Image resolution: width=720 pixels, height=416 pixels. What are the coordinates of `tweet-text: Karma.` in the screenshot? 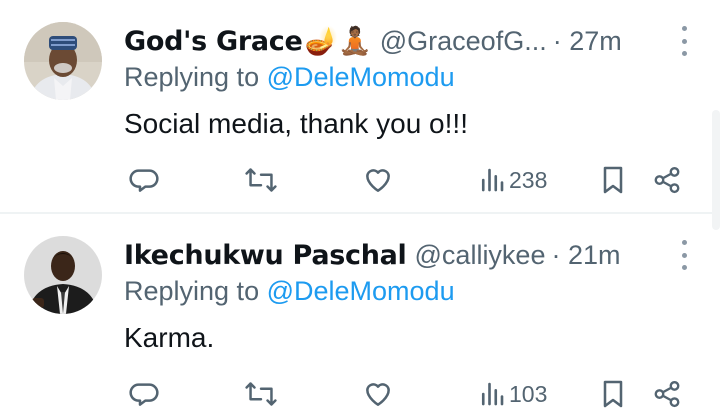 It's located at (169, 337).